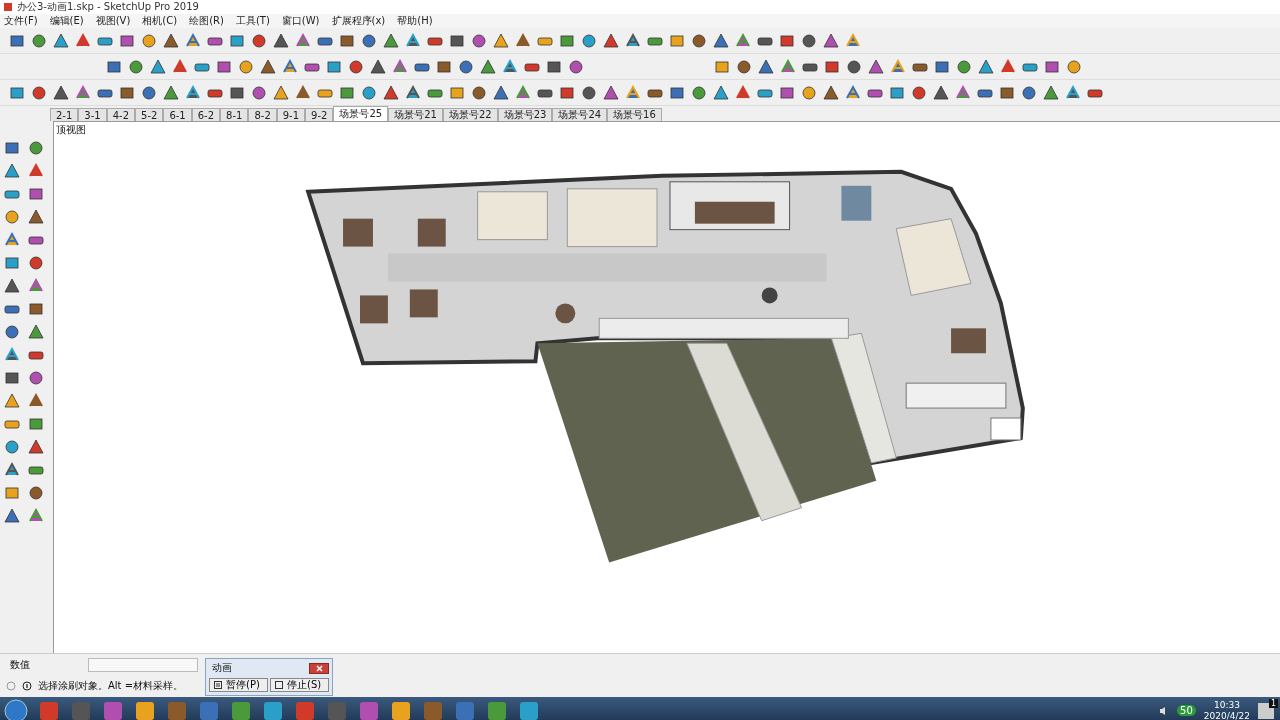 The width and height of the screenshot is (1280, 720). Describe the element at coordinates (160, 21) in the screenshot. I see `menu-item: 相机(C)` at that location.